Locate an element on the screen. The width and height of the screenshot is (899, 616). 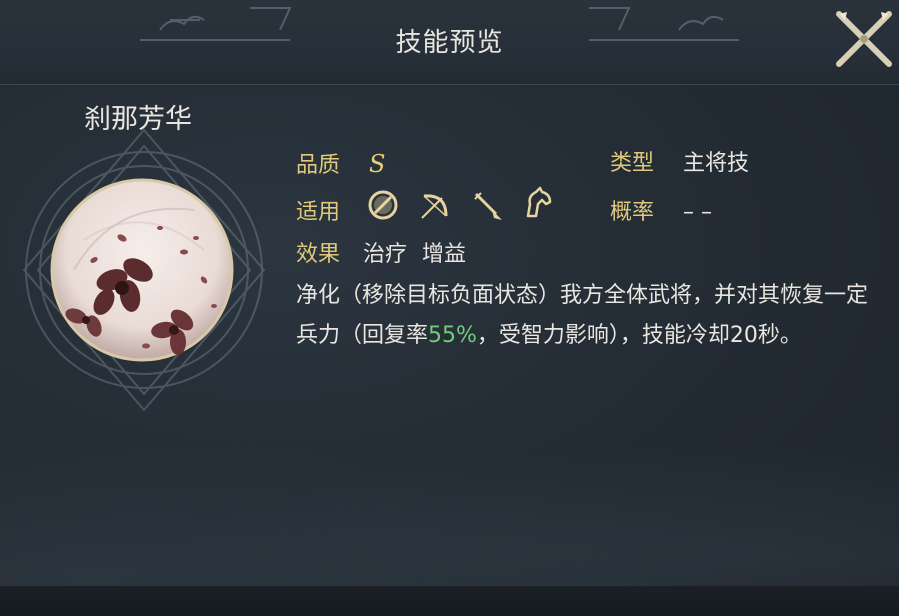
plum-blossom-orb-icon is located at coordinates (142, 270).